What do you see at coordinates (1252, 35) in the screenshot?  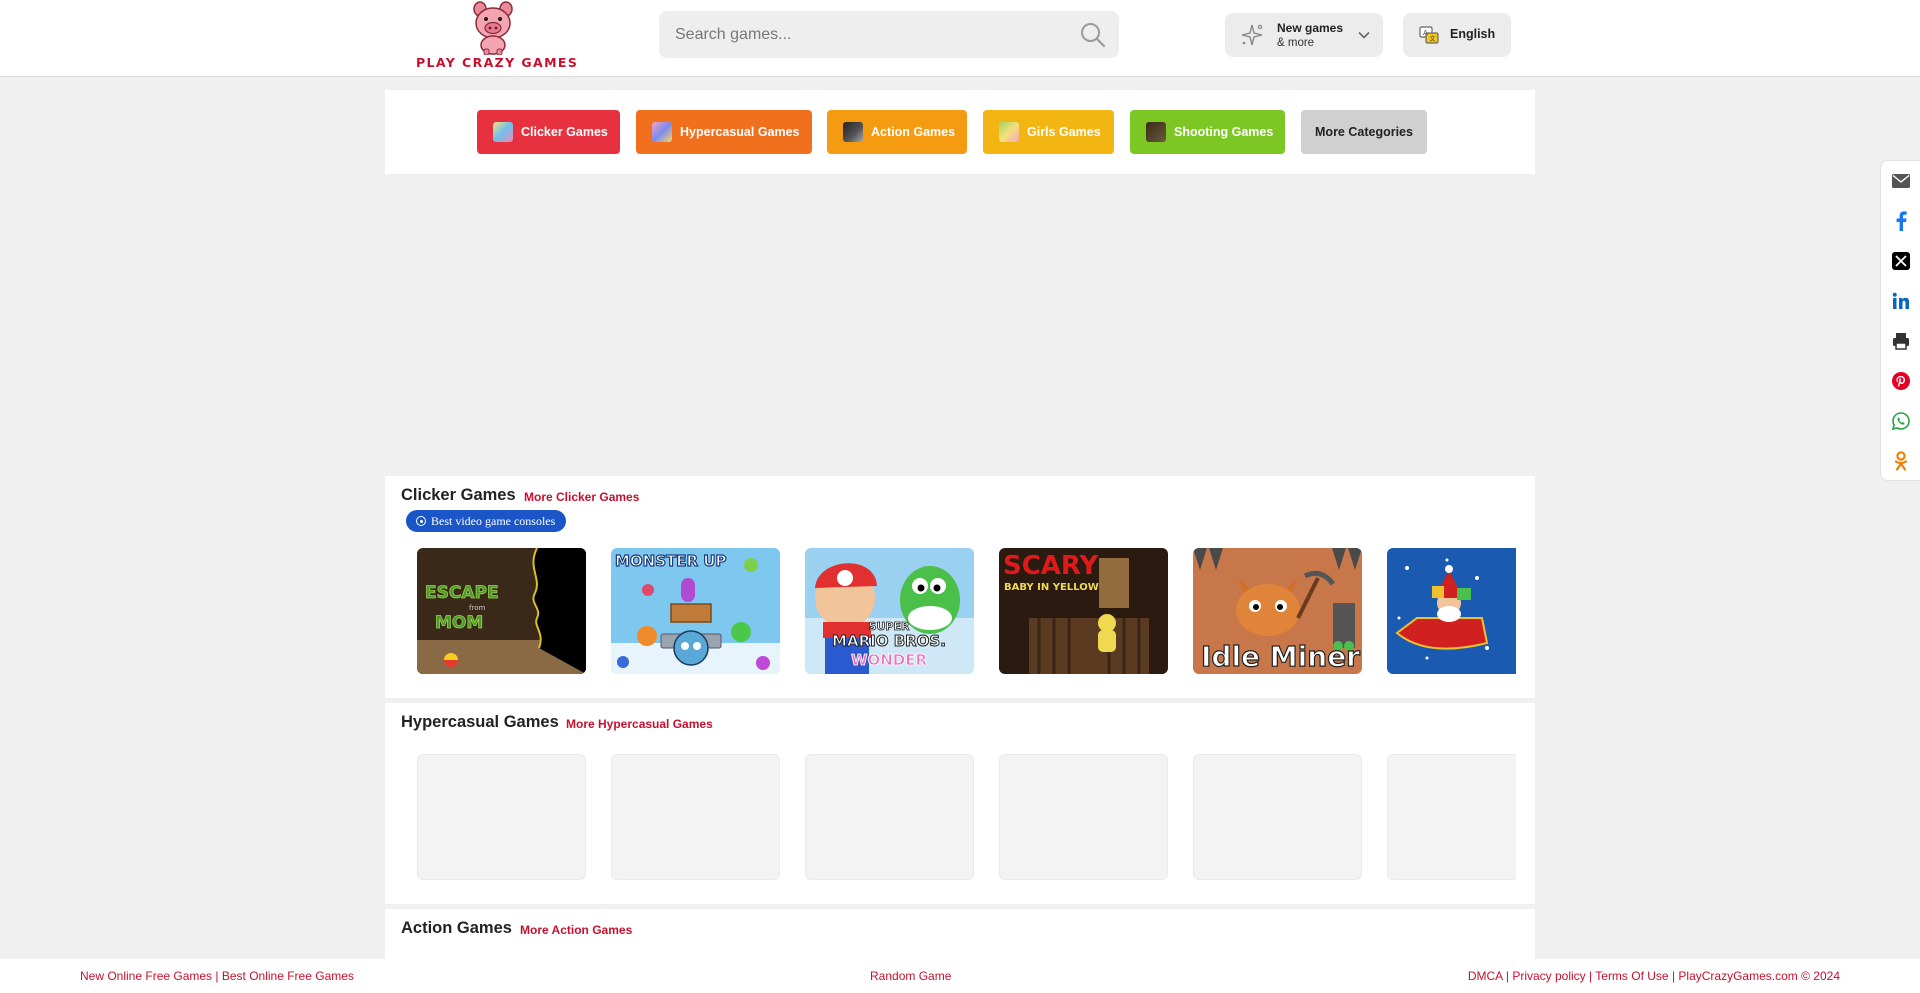 I see `sparkle-icon` at bounding box center [1252, 35].